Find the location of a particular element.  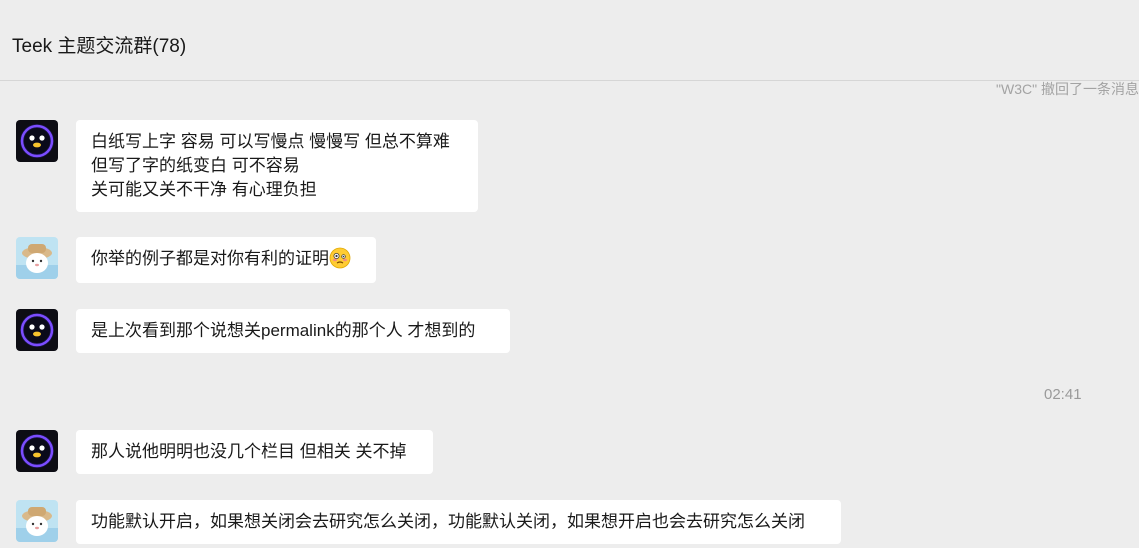

message-bubble: 是上次看到那个说想关permalink的那个人 才想到的 is located at coordinates (293, 331).